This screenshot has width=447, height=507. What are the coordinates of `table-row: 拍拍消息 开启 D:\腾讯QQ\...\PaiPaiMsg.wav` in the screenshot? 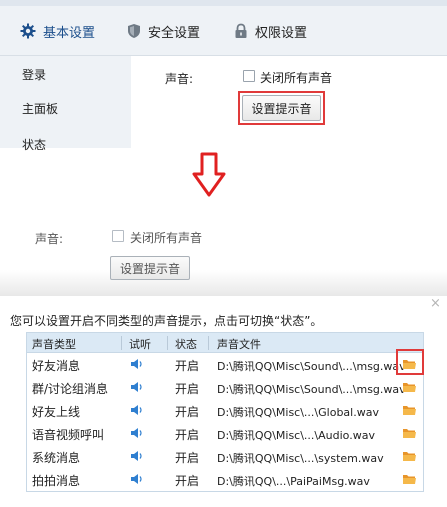 It's located at (225, 479).